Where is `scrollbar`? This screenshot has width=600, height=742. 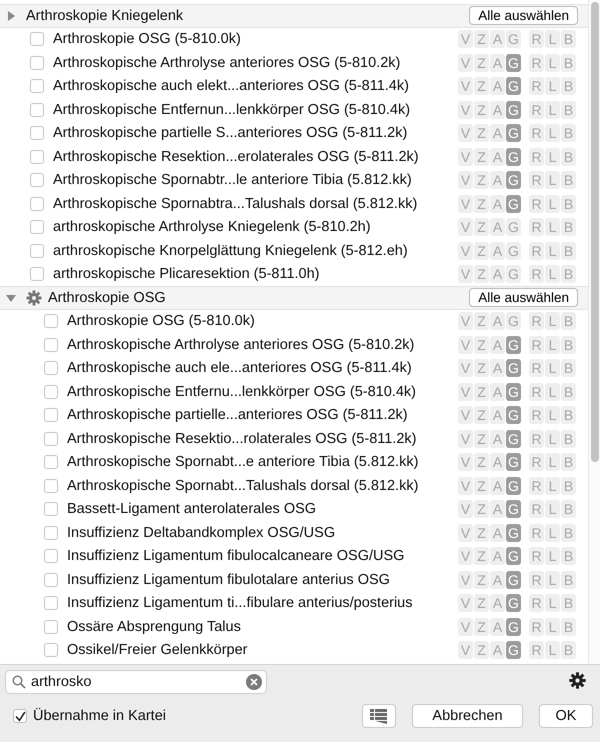 scrollbar is located at coordinates (594, 332).